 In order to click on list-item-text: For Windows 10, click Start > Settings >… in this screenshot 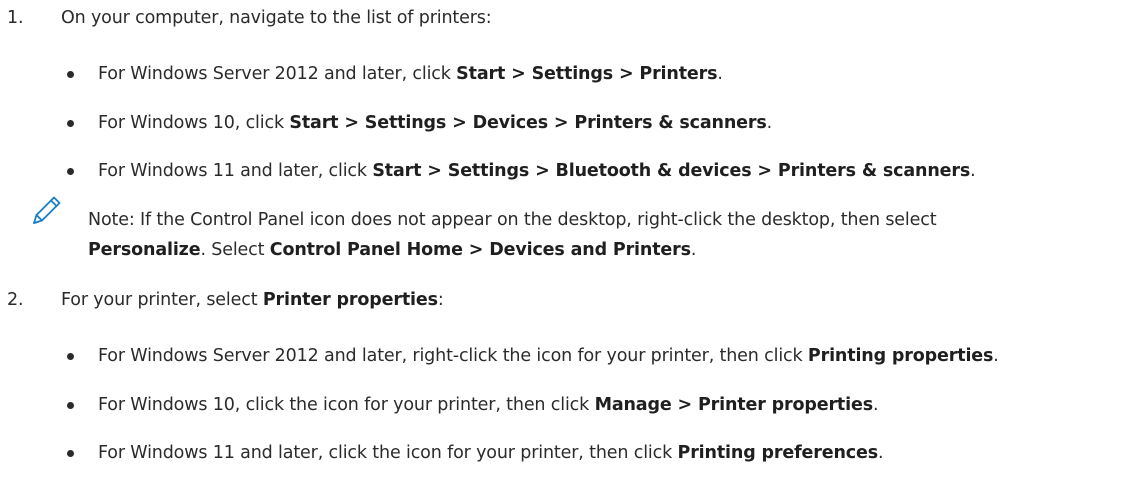, I will do `click(435, 123)`.